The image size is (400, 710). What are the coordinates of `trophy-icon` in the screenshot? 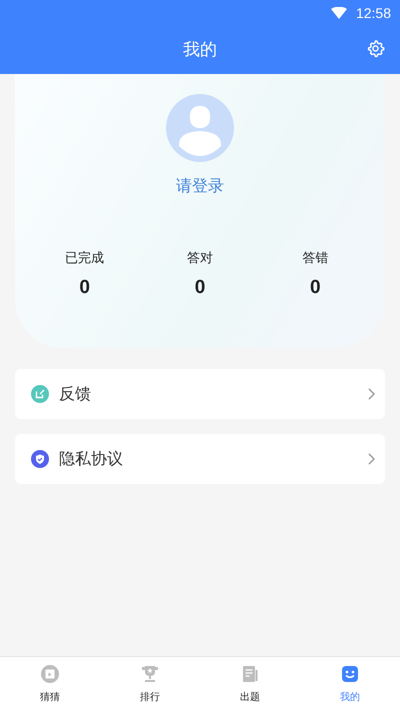 It's located at (150, 674).